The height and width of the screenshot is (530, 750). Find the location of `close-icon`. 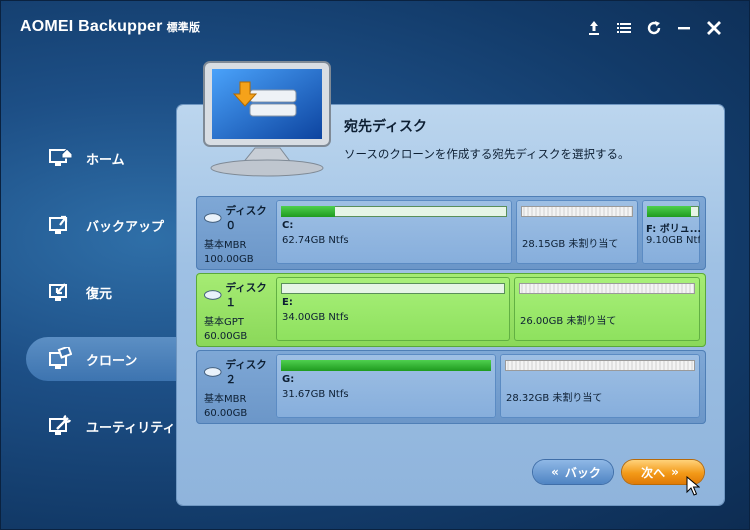

close-icon is located at coordinates (714, 28).